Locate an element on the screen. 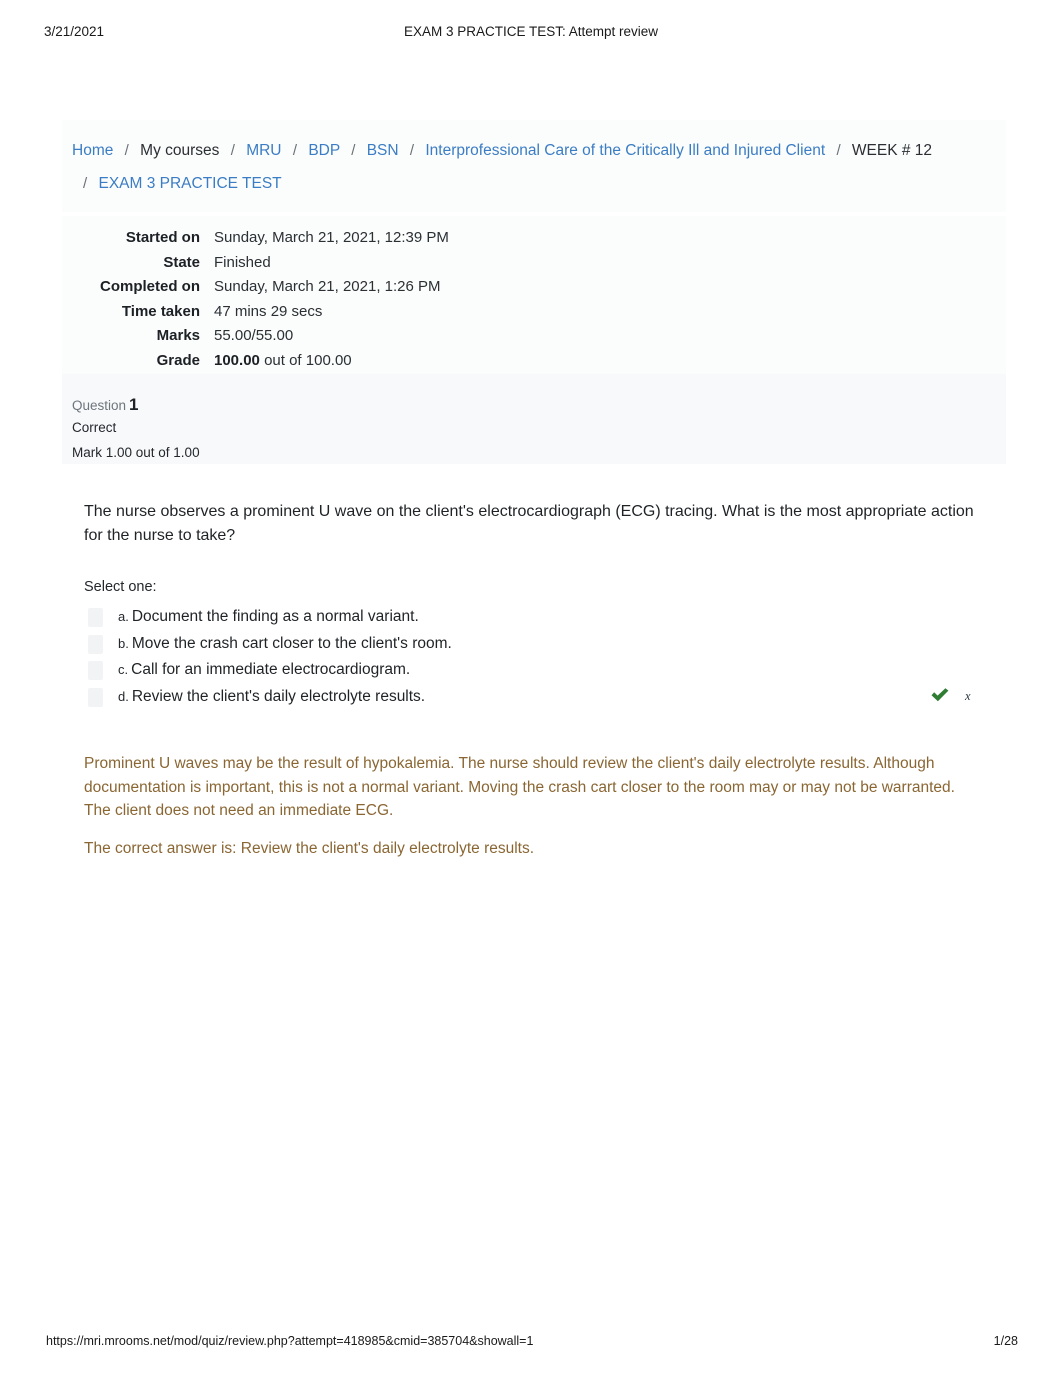 The height and width of the screenshot is (1377, 1062). summary-value-time-taken: 47 mins 29 secs is located at coordinates (268, 311).